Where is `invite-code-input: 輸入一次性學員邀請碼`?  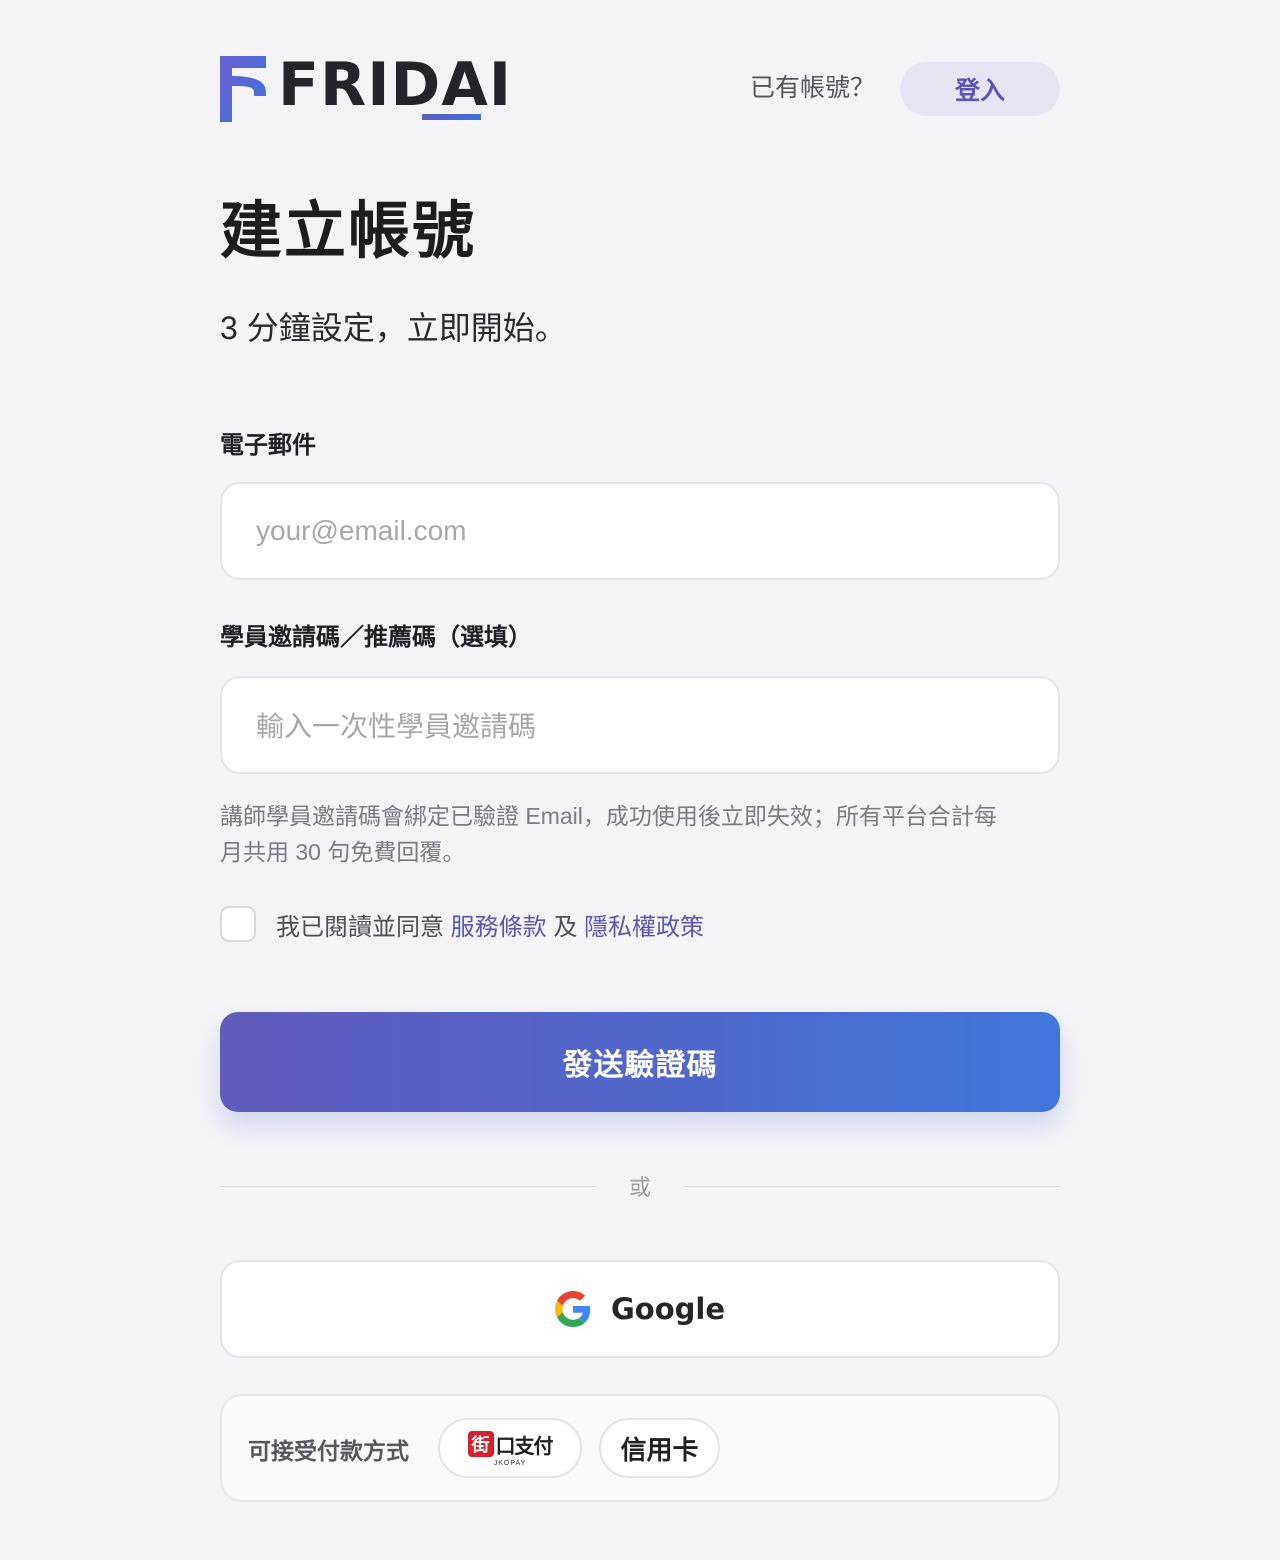
invite-code-input: 輸入一次性學員邀請碼 is located at coordinates (640, 725).